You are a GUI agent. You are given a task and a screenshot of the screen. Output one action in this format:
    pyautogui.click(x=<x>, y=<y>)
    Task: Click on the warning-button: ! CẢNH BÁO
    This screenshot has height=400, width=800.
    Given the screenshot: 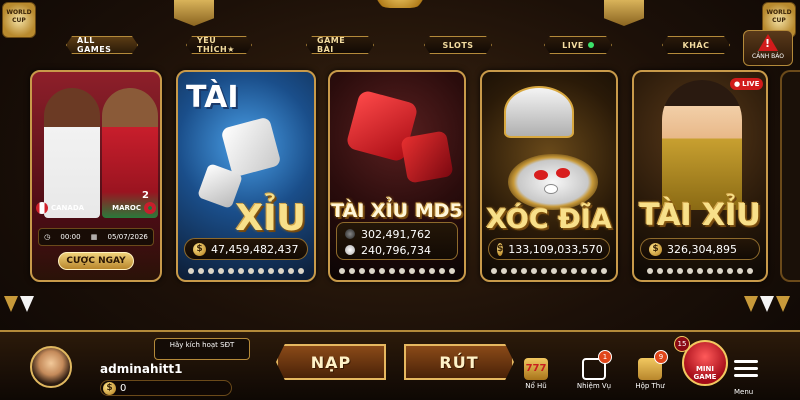 What is the action you would take?
    pyautogui.click(x=768, y=48)
    